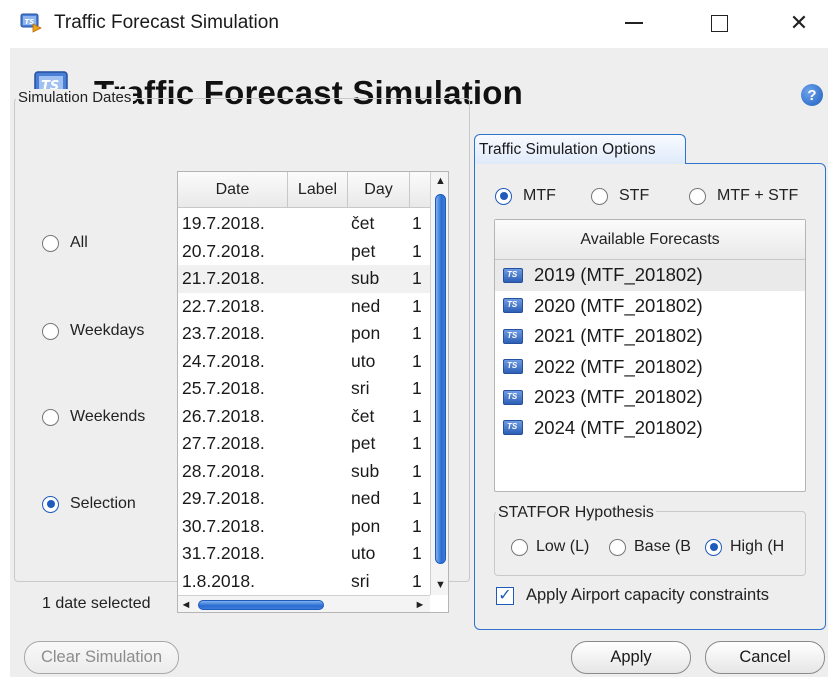 This screenshot has width=828, height=677. Describe the element at coordinates (618, 397) in the screenshot. I see `forecast-label: 2023 (MTF_201802)` at that location.